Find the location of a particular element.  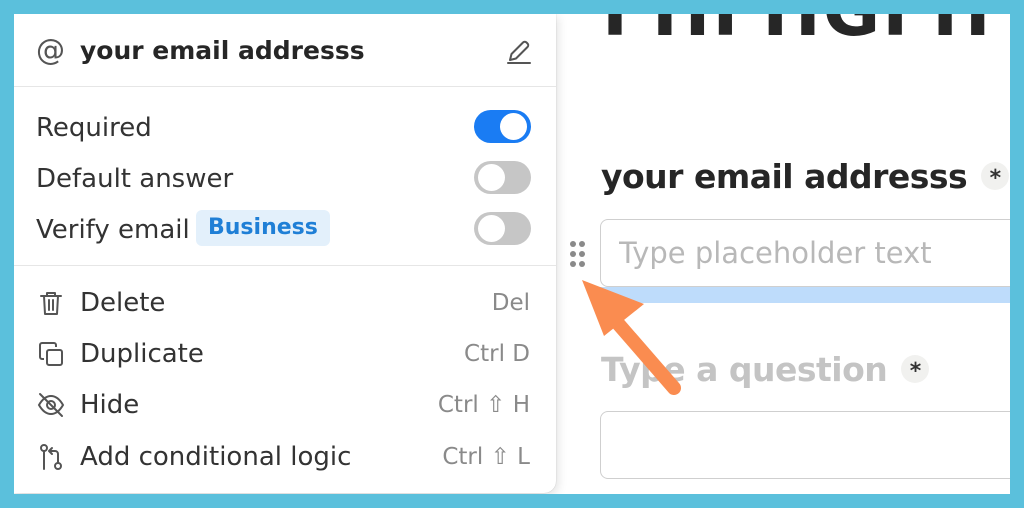

delete-shortcut: Del is located at coordinates (510, 303).